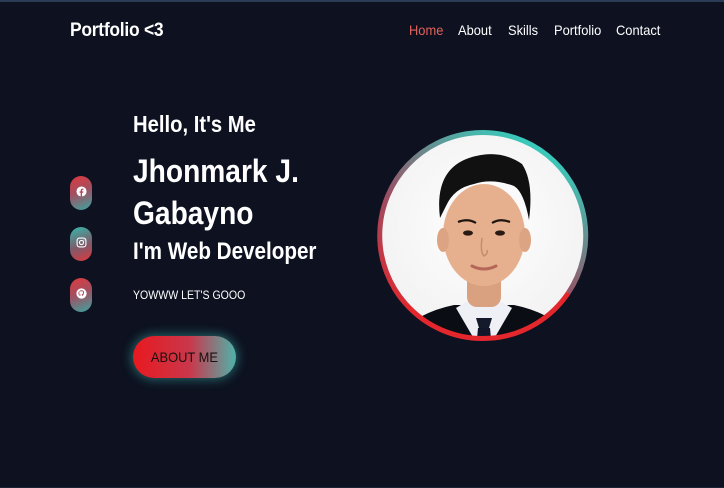 Image resolution: width=724 pixels, height=488 pixels. What do you see at coordinates (475, 30) in the screenshot?
I see `nav-about-link: About` at bounding box center [475, 30].